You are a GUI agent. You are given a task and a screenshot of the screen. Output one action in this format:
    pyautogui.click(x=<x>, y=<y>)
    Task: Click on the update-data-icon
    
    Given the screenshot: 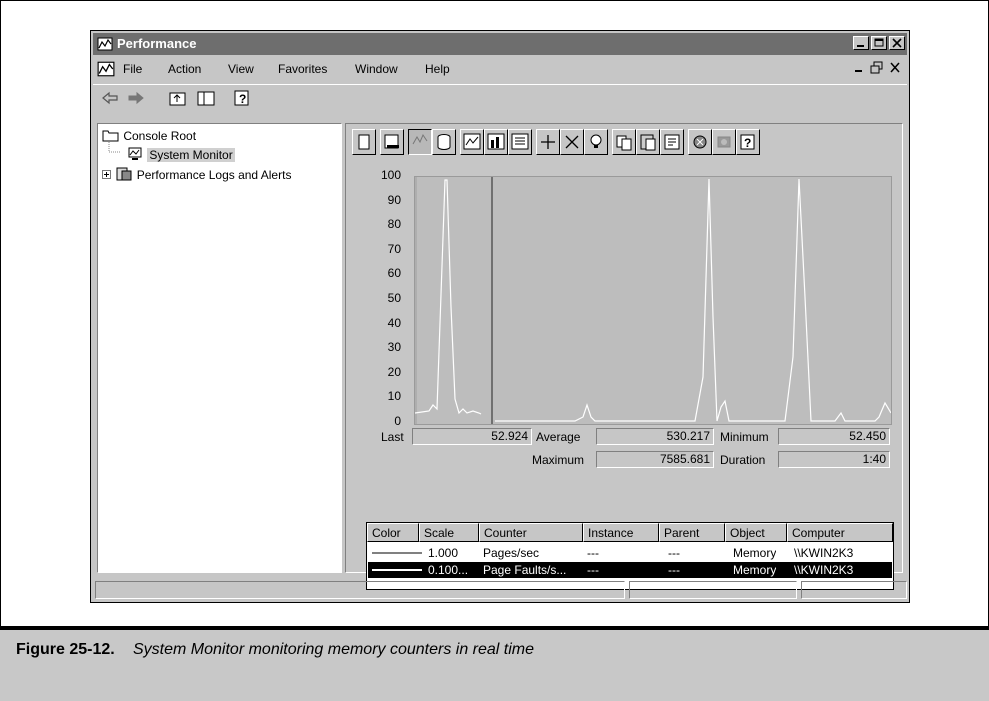 What is the action you would take?
    pyautogui.click(x=724, y=142)
    